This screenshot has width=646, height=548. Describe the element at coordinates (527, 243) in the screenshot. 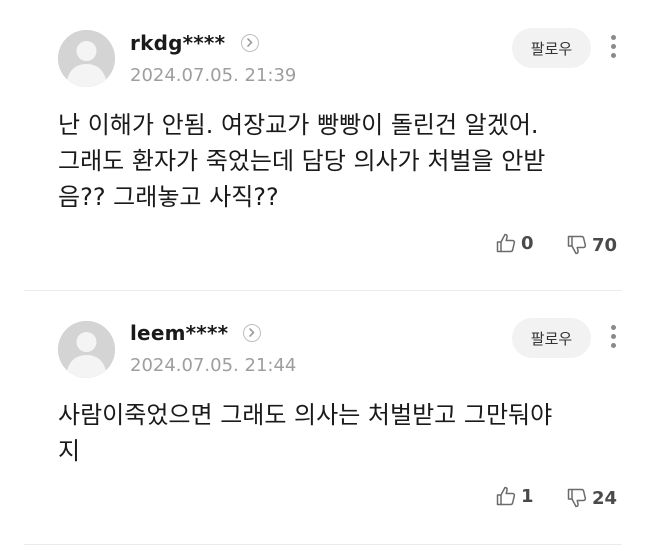

I see `like-count: 0` at that location.